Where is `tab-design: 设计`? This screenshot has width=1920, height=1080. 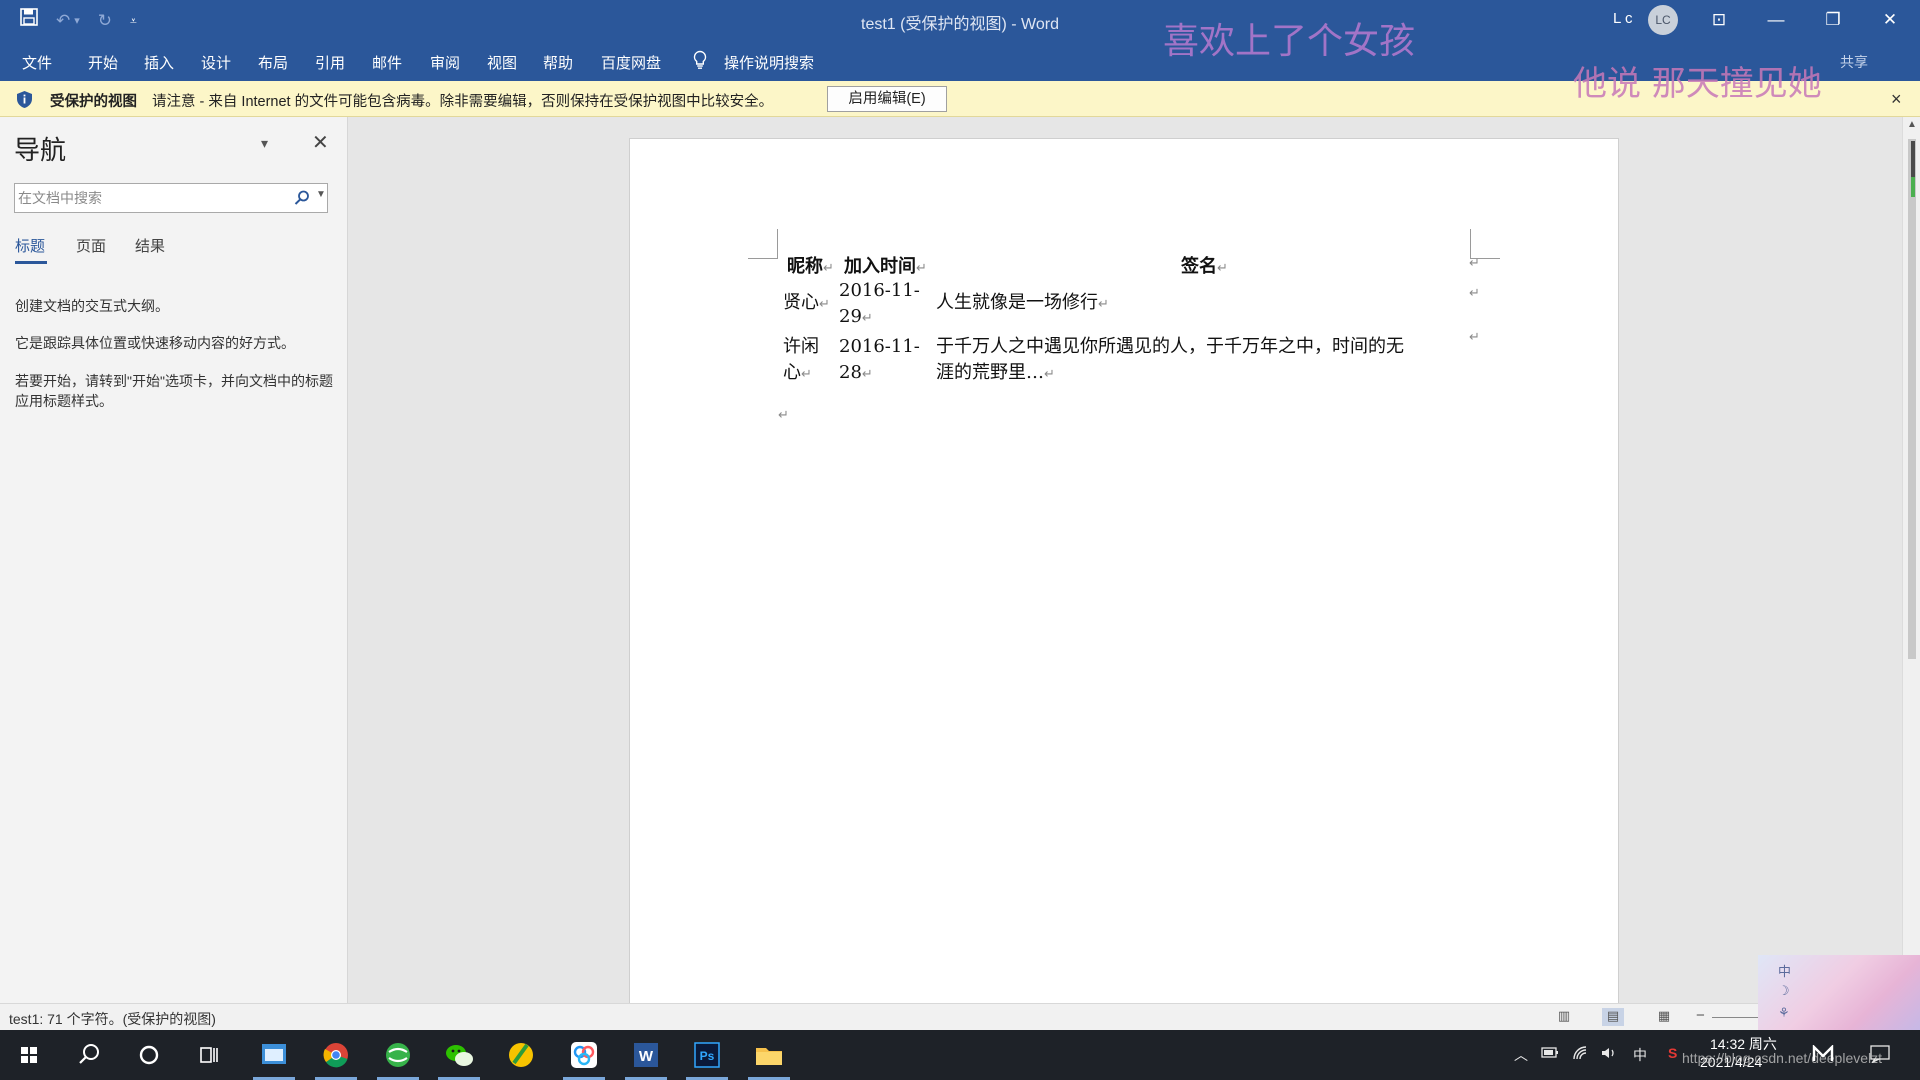 tab-design: 设计 is located at coordinates (216, 62).